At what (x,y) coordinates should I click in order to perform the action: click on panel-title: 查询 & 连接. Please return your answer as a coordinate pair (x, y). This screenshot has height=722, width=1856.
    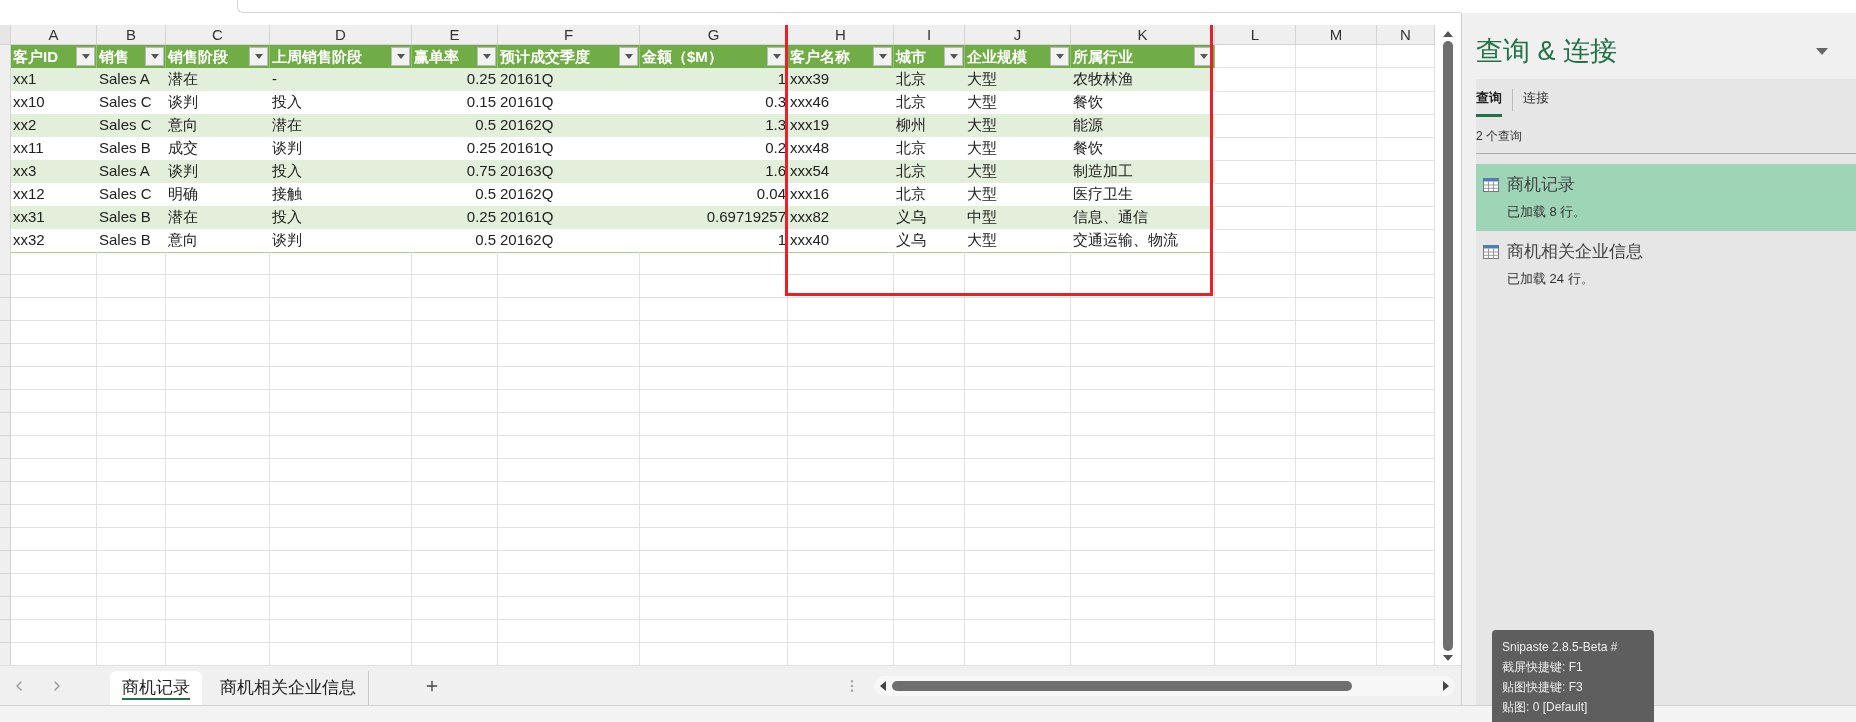
    Looking at the image, I should click on (1546, 51).